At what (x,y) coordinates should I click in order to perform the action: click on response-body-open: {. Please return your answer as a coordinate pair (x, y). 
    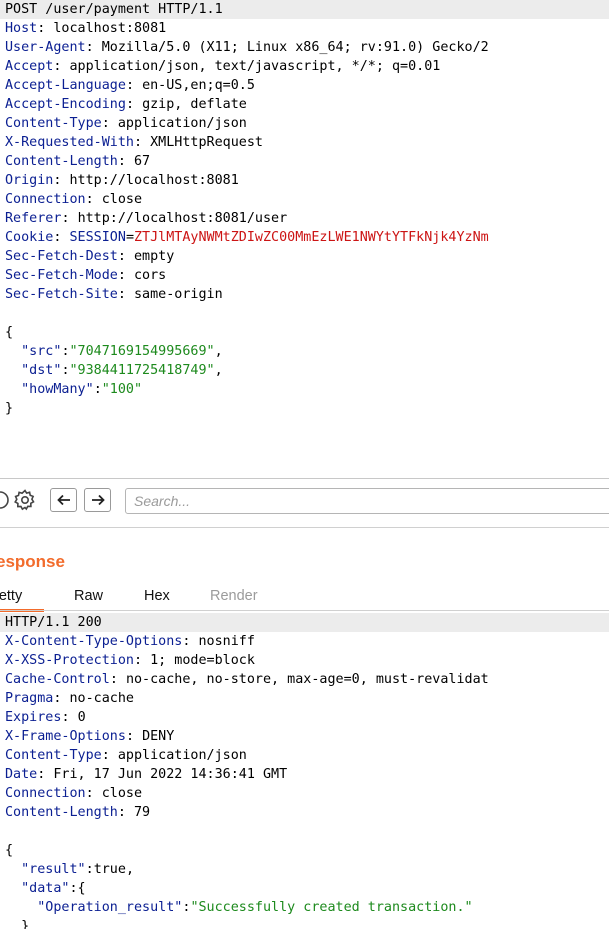
    Looking at the image, I should click on (9, 850).